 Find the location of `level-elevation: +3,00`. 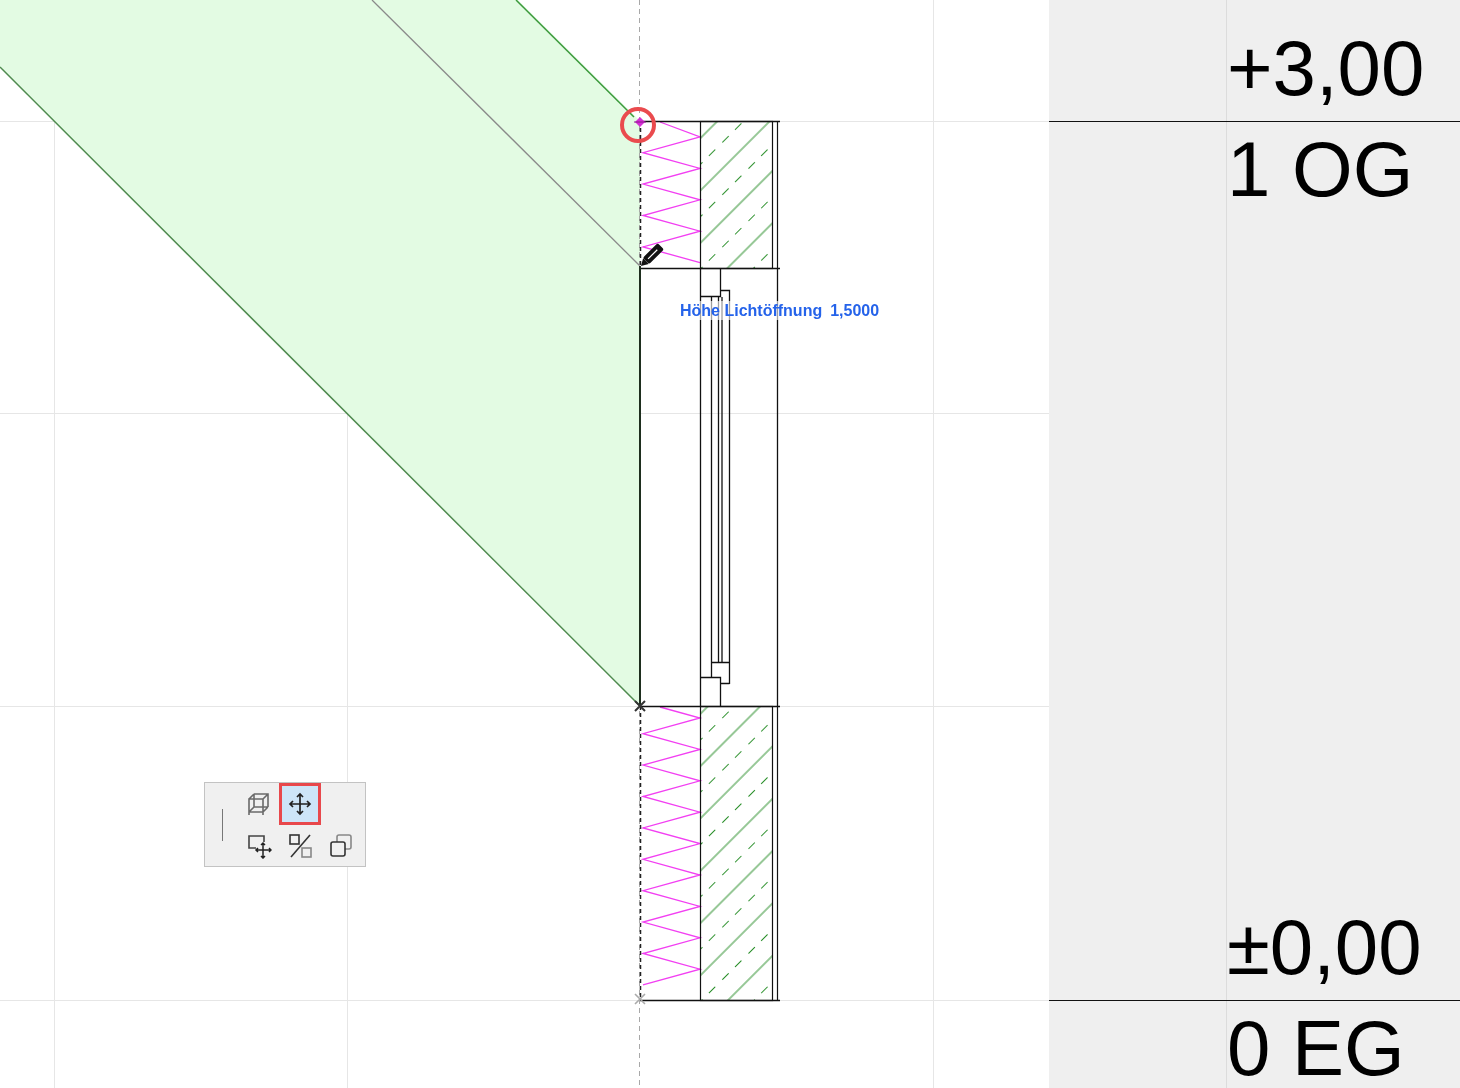

level-elevation: +3,00 is located at coordinates (1326, 68).